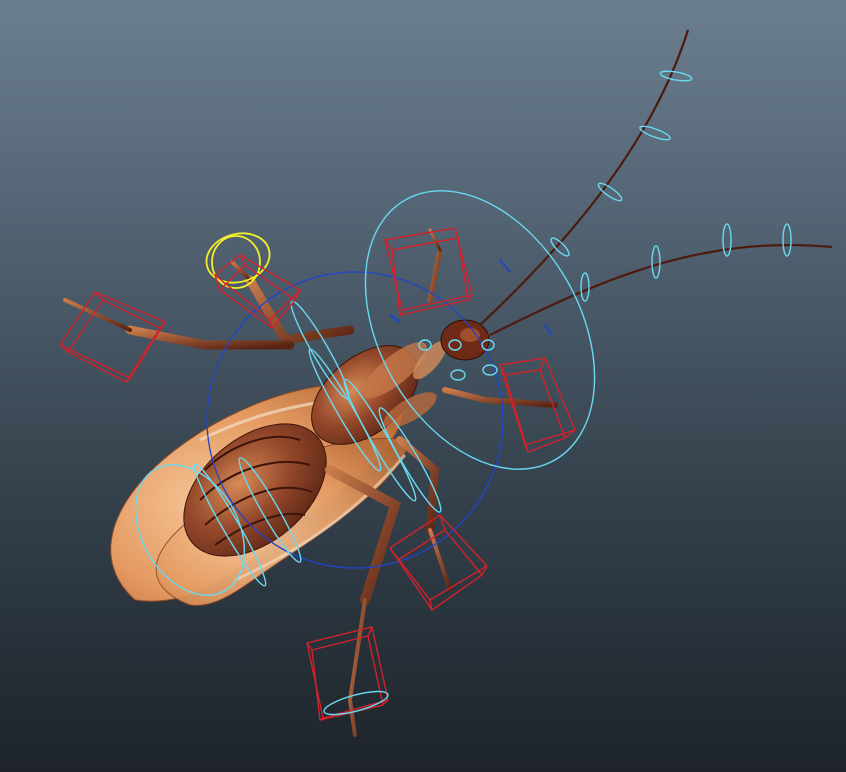 Image resolution: width=846 pixels, height=772 pixels. Describe the element at coordinates (438, 562) in the screenshot. I see `ik-box-hind-right` at that location.